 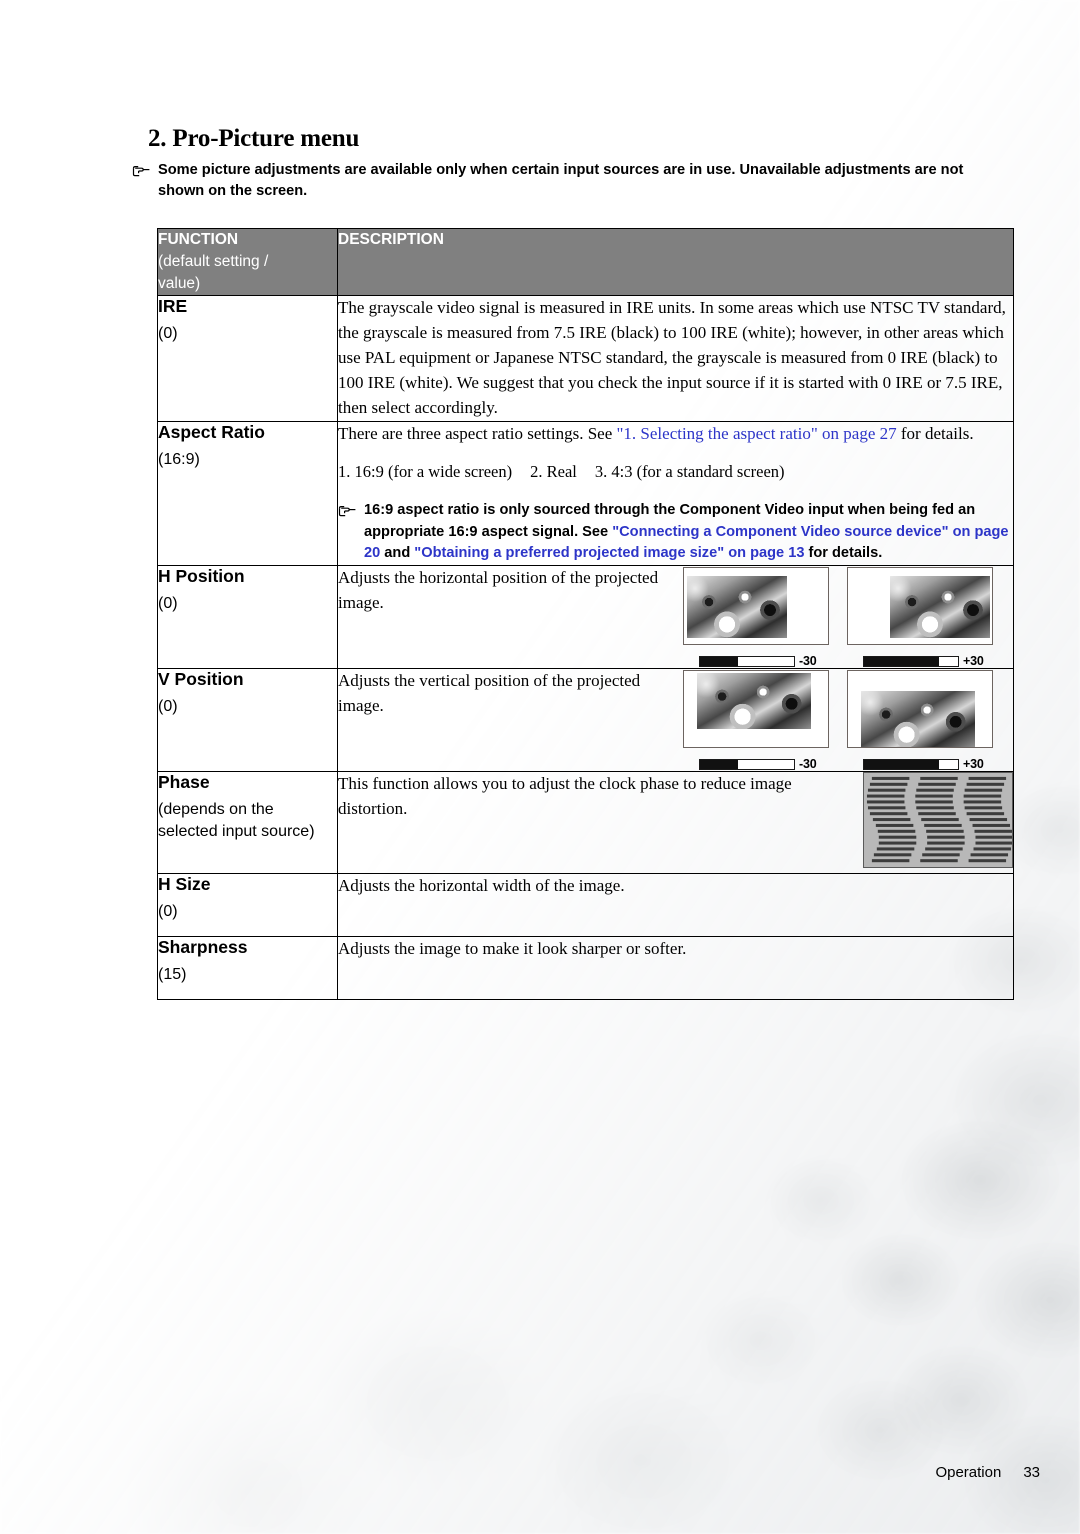 What do you see at coordinates (1031, 1472) in the screenshot?
I see `footer-page-number: 33` at bounding box center [1031, 1472].